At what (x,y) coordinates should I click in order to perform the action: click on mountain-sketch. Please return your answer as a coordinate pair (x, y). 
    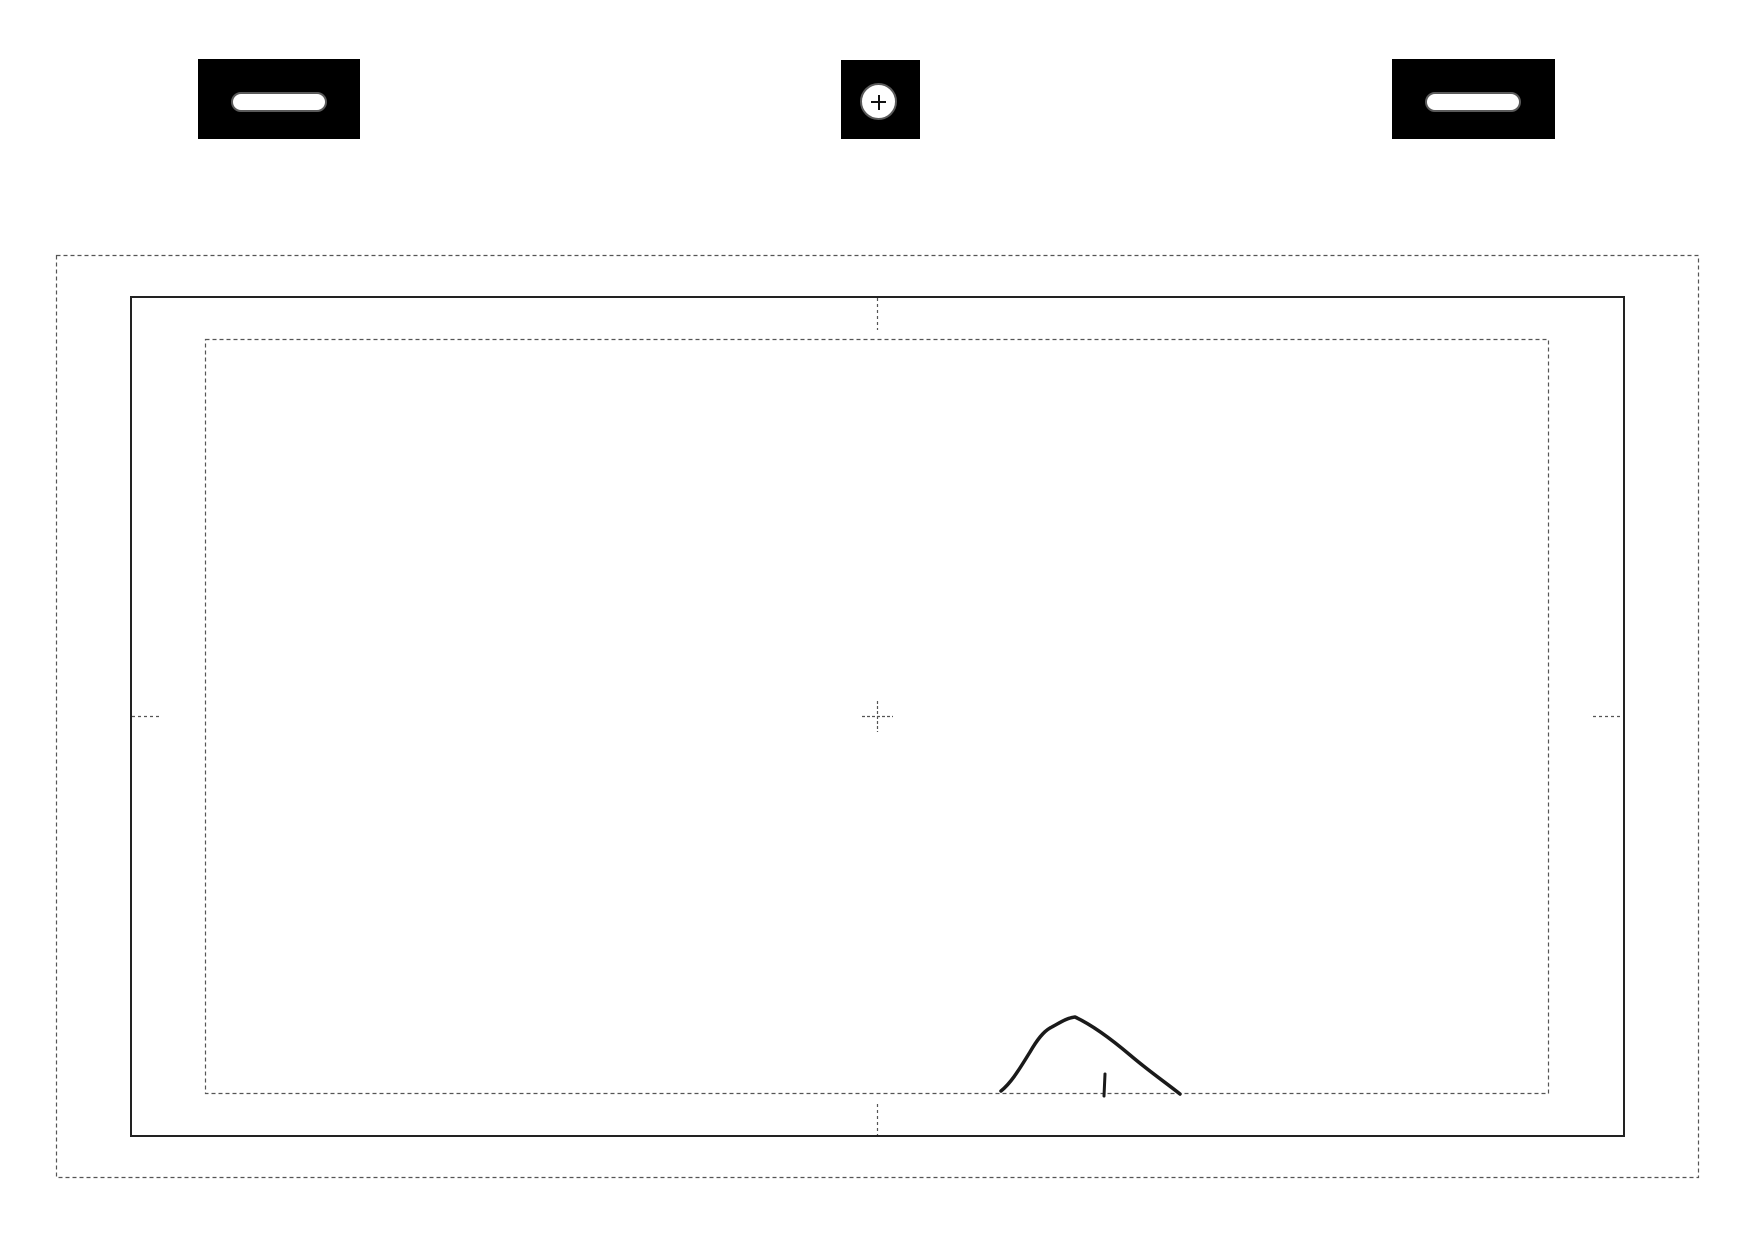
    Looking at the image, I should click on (1090, 1056).